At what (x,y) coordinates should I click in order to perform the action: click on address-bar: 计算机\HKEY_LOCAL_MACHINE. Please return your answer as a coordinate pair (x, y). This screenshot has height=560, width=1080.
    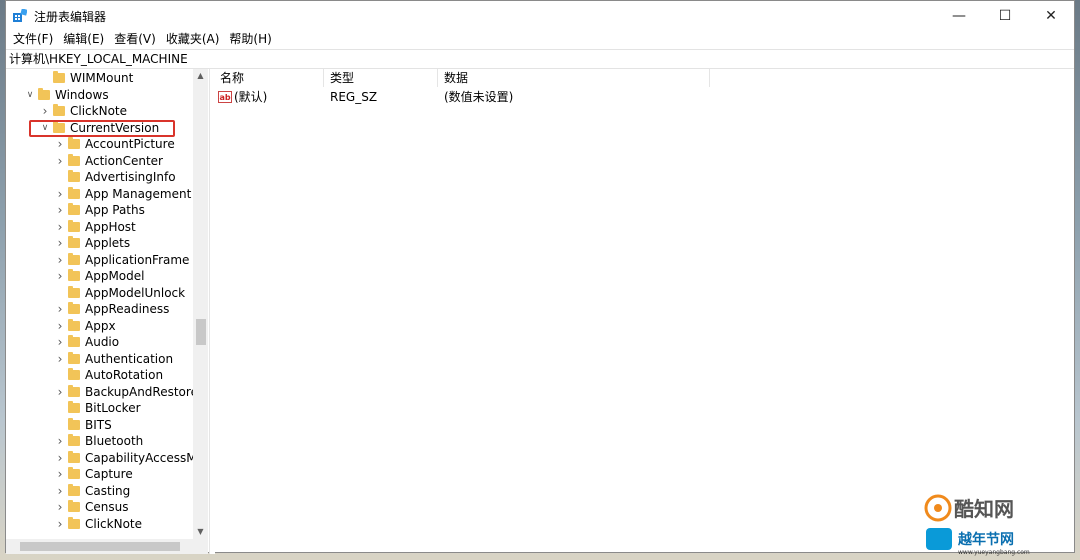
    Looking at the image, I should click on (540, 59).